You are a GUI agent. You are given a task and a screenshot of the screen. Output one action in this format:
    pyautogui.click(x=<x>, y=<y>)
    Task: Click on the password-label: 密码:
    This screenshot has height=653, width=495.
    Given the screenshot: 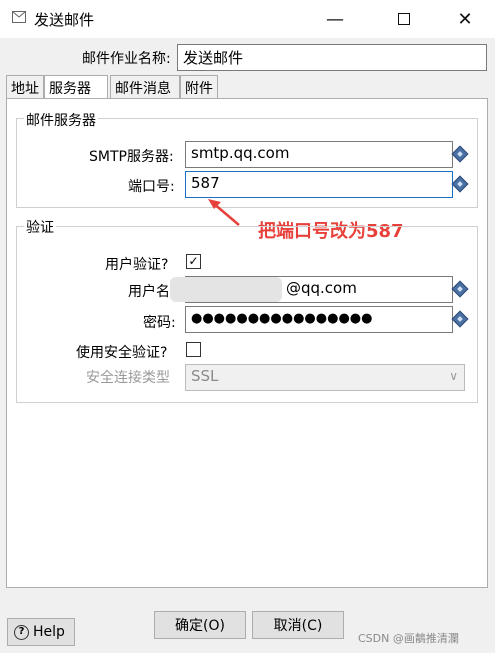 What is the action you would take?
    pyautogui.click(x=159, y=323)
    